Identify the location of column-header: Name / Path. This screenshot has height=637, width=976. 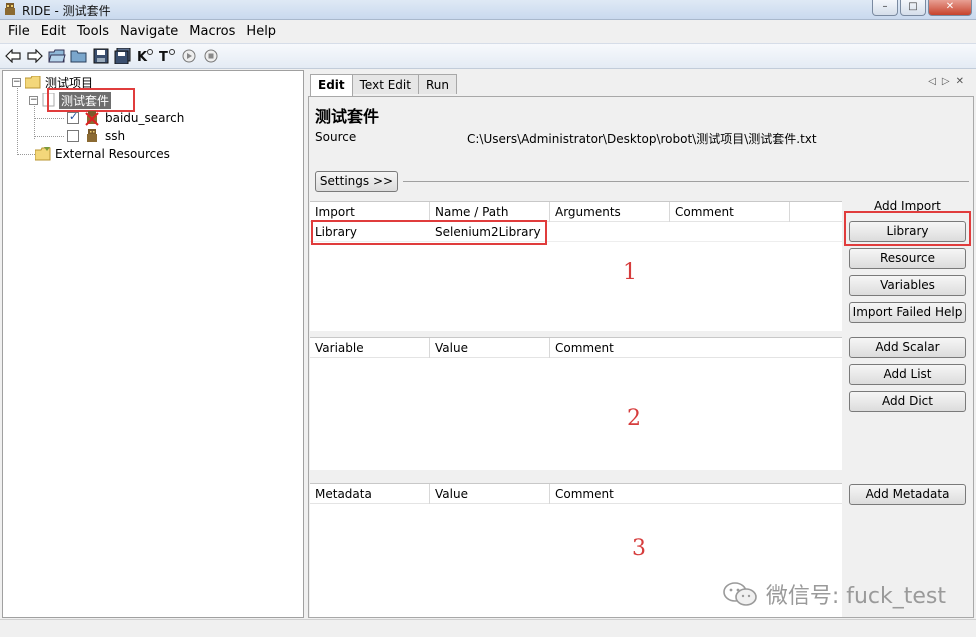
(472, 212).